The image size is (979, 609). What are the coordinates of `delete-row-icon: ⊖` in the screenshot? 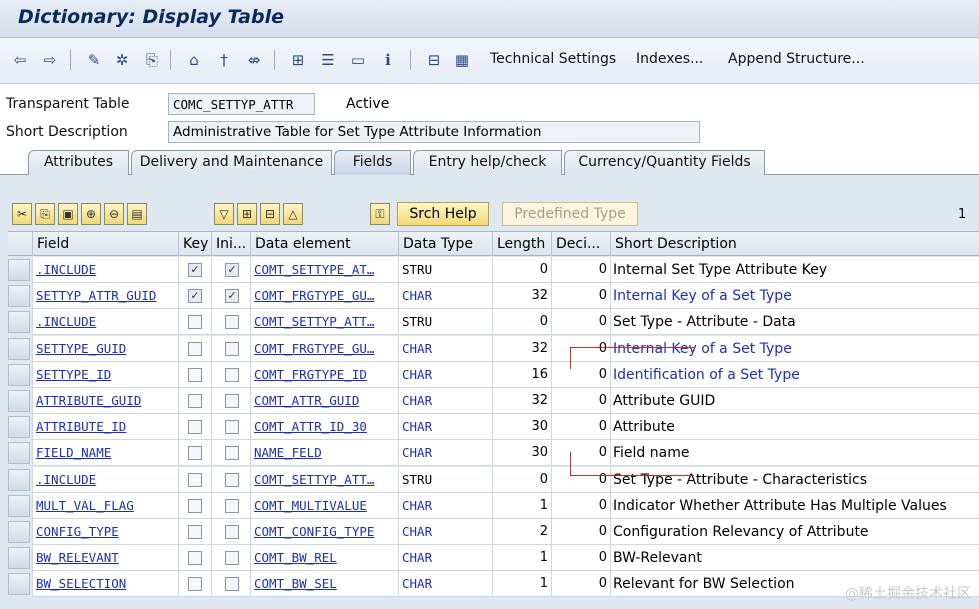 It's located at (114, 214).